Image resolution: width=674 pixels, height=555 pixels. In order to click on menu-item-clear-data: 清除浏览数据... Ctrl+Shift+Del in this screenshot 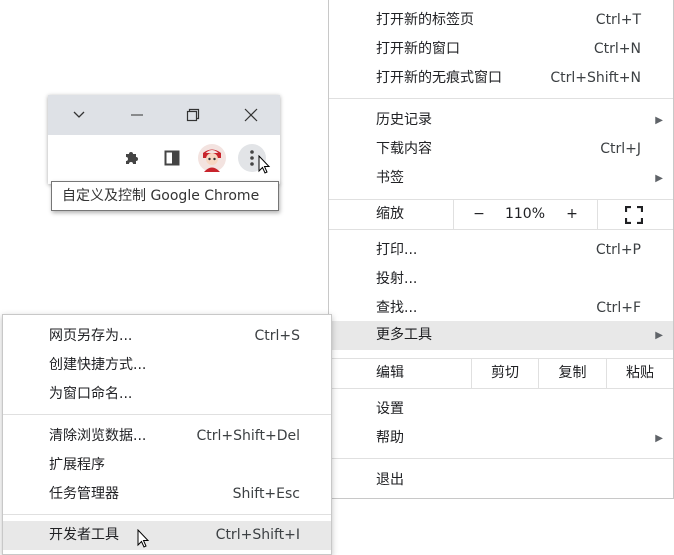, I will do `click(167, 436)`.